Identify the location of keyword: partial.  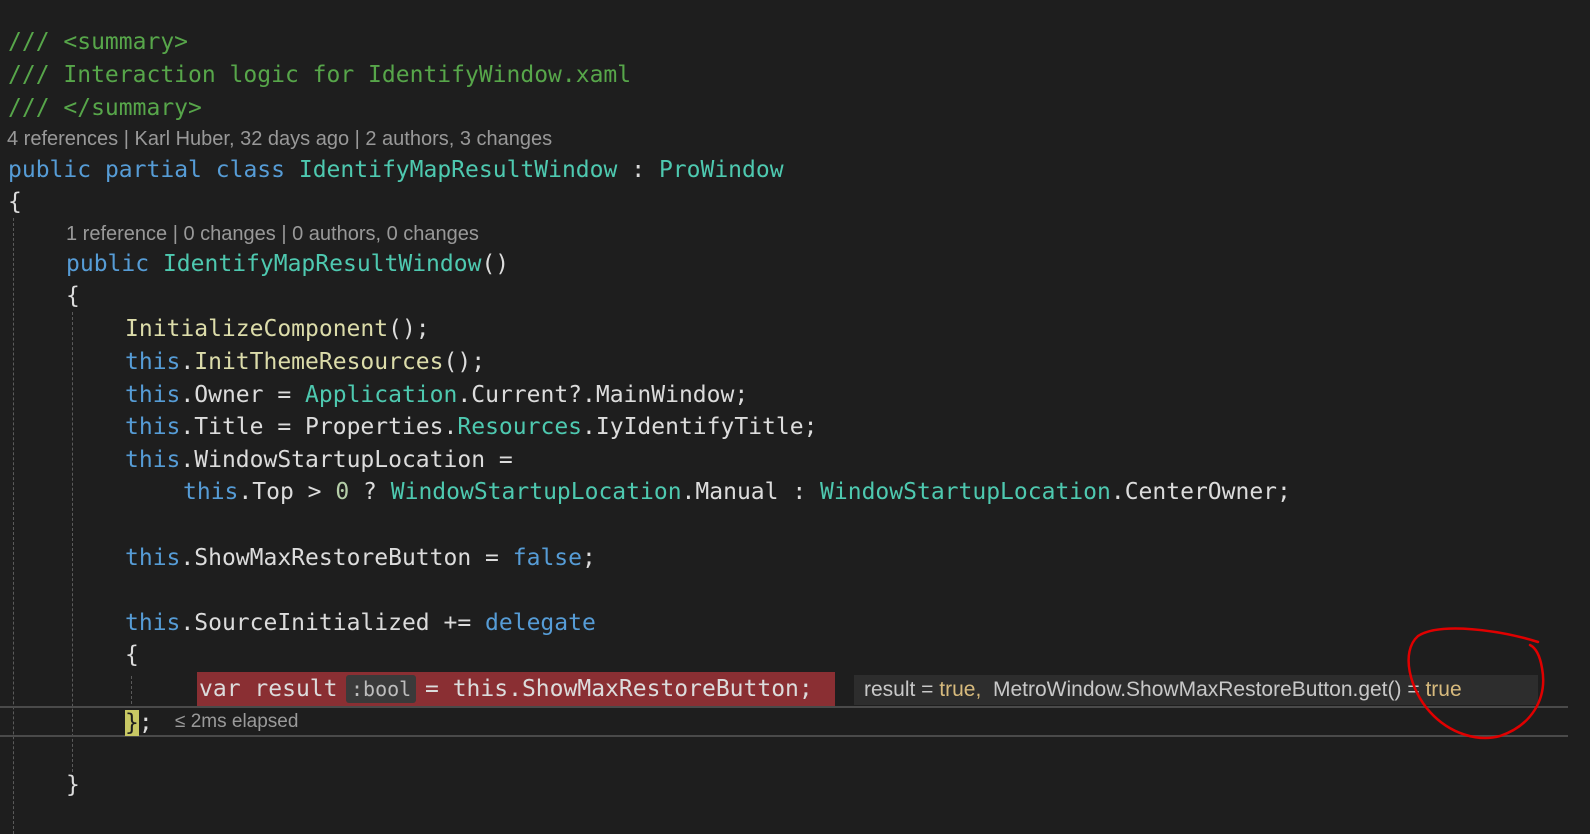
(153, 170).